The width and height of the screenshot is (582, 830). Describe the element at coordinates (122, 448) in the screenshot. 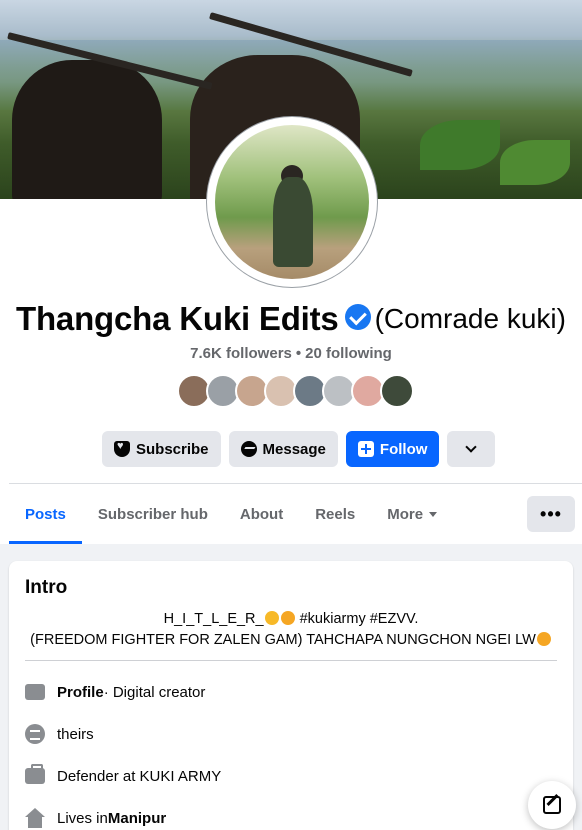

I see `subscribe-icon` at that location.